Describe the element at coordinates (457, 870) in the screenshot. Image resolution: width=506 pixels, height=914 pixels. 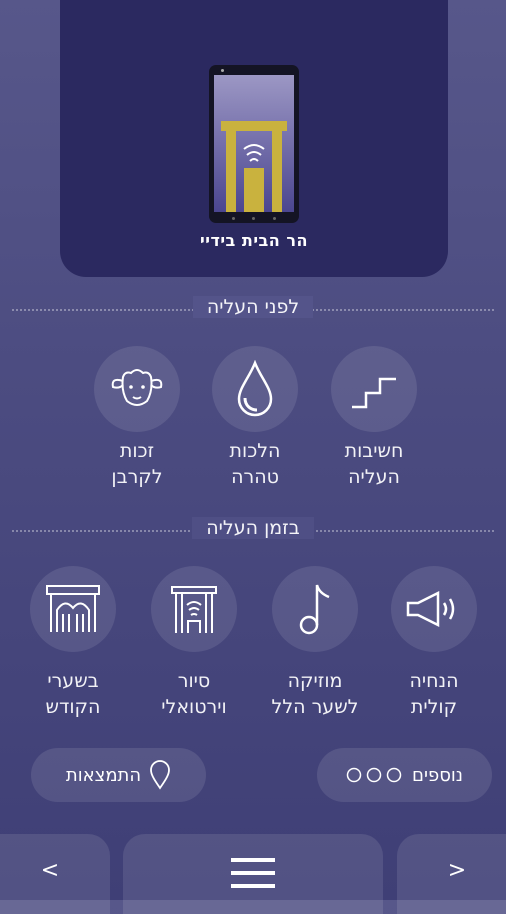
I see `chevron-right-icon: >` at that location.